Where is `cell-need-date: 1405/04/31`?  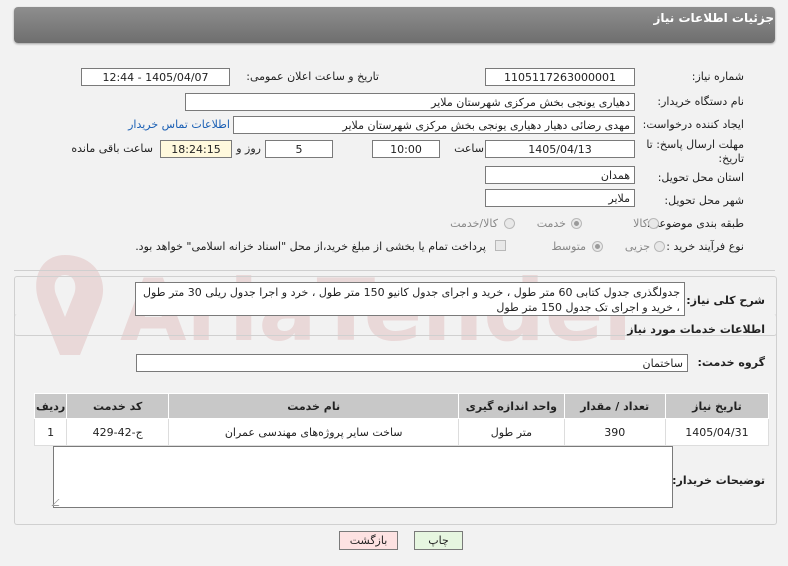
cell-need-date: 1405/04/31 is located at coordinates (717, 432).